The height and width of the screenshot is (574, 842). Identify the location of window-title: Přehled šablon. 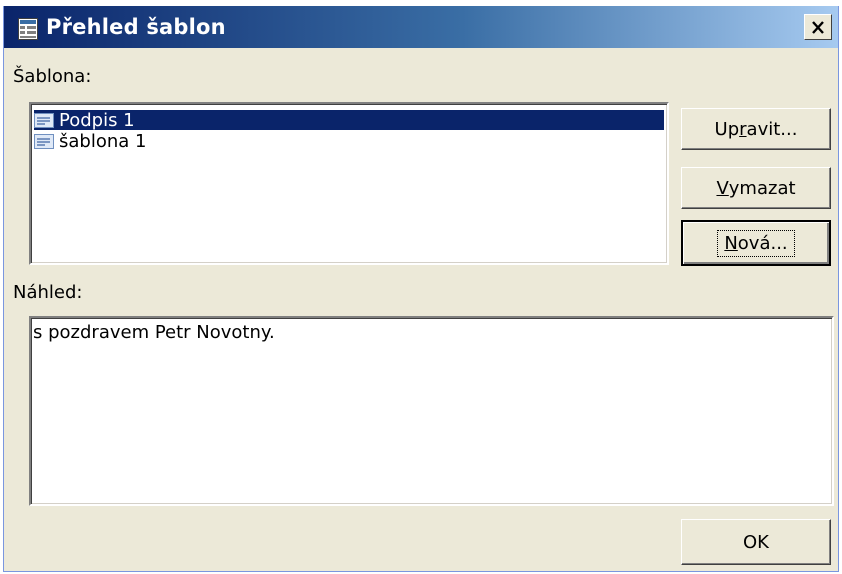
(136, 27).